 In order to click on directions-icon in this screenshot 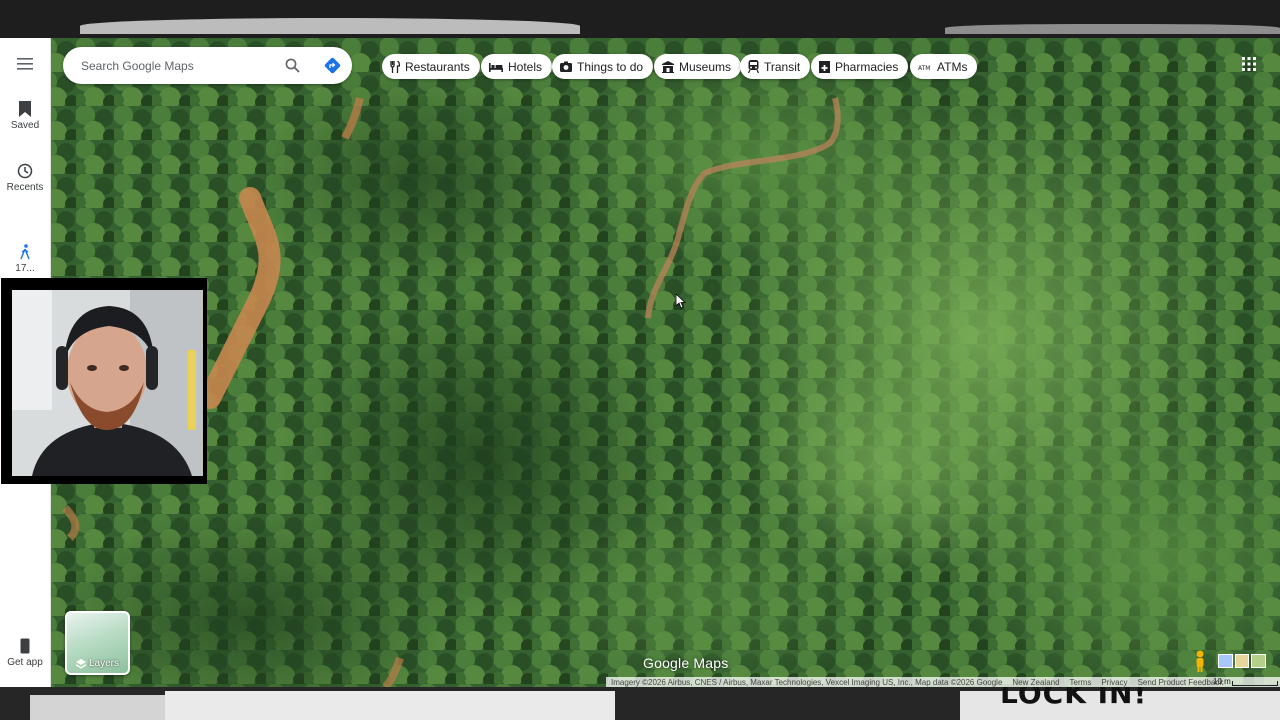, I will do `click(332, 65)`.